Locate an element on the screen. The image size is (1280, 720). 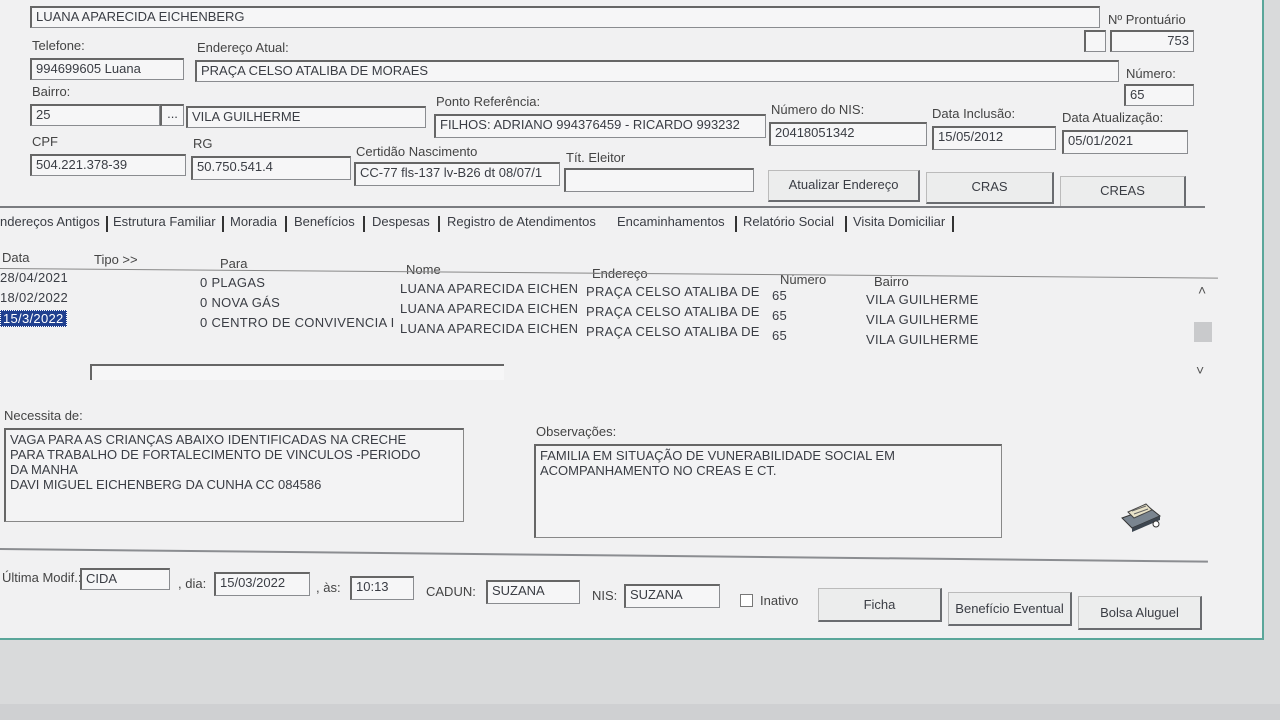
prontuario-field: 753 is located at coordinates (1152, 41).